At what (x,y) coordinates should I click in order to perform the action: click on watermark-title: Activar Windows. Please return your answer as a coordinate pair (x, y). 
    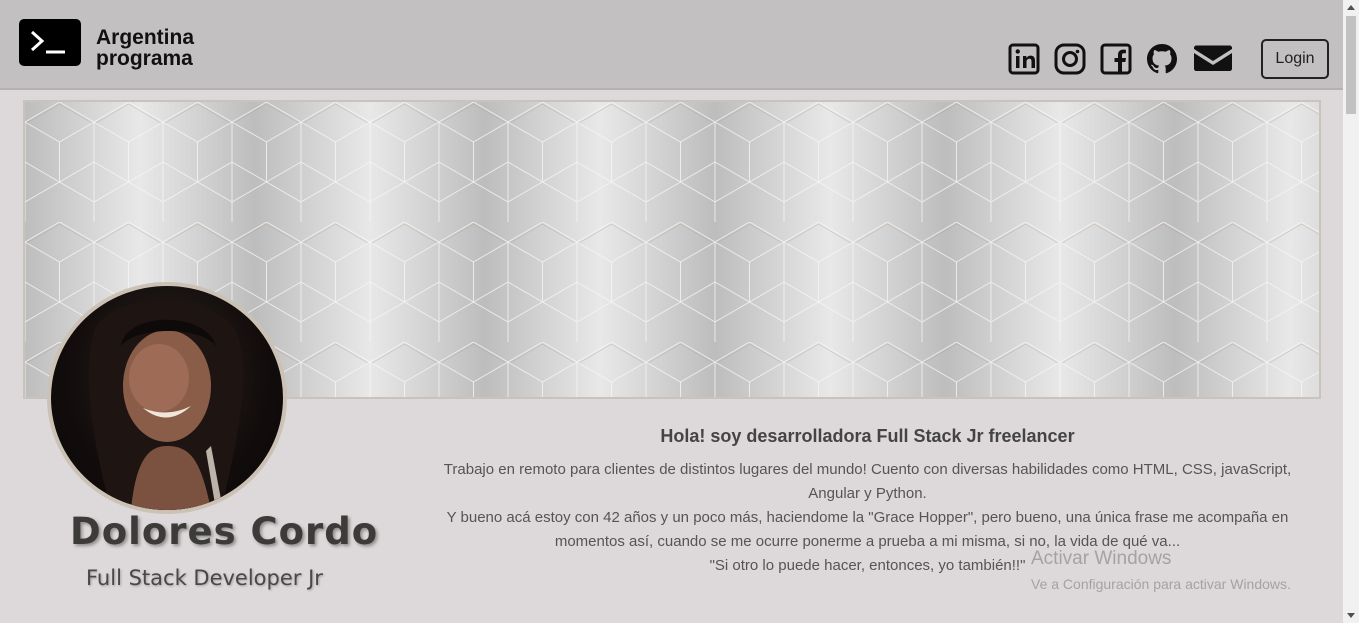
    Looking at the image, I should click on (1101, 558).